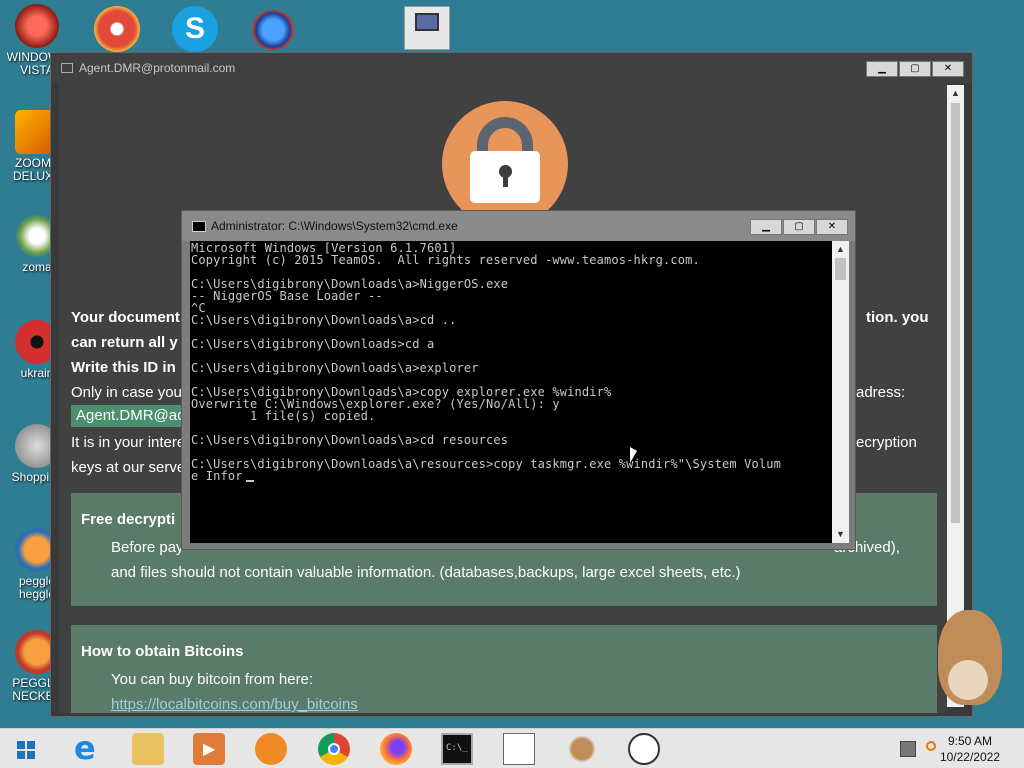  I want to click on ransom-text-keys: keys at our serve, so click(128, 467).